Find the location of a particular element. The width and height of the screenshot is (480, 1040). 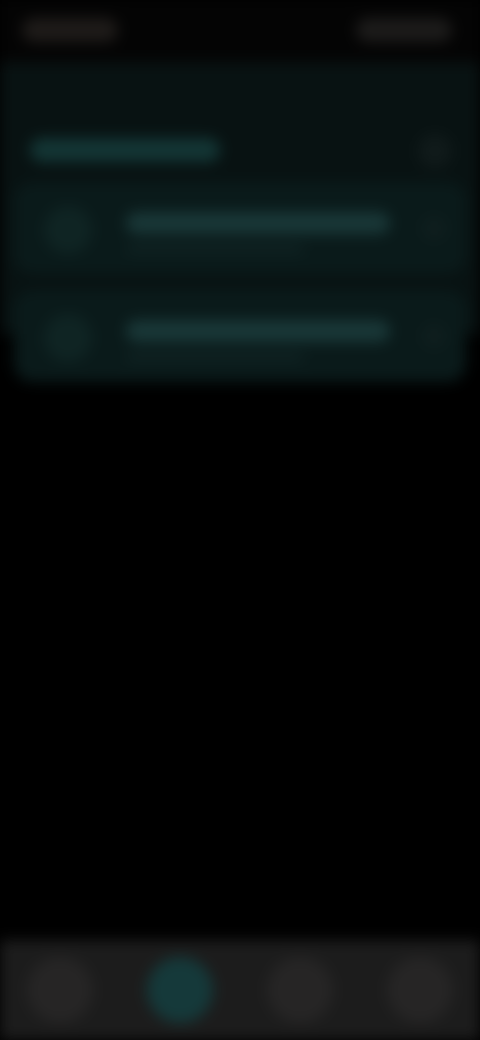

status-time is located at coordinates (70, 30).